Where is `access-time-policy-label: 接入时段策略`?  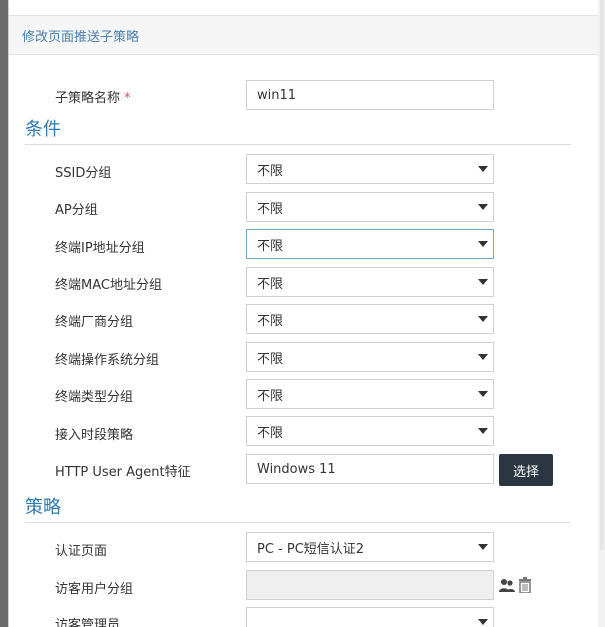 access-time-policy-label: 接入时段策略 is located at coordinates (94, 435).